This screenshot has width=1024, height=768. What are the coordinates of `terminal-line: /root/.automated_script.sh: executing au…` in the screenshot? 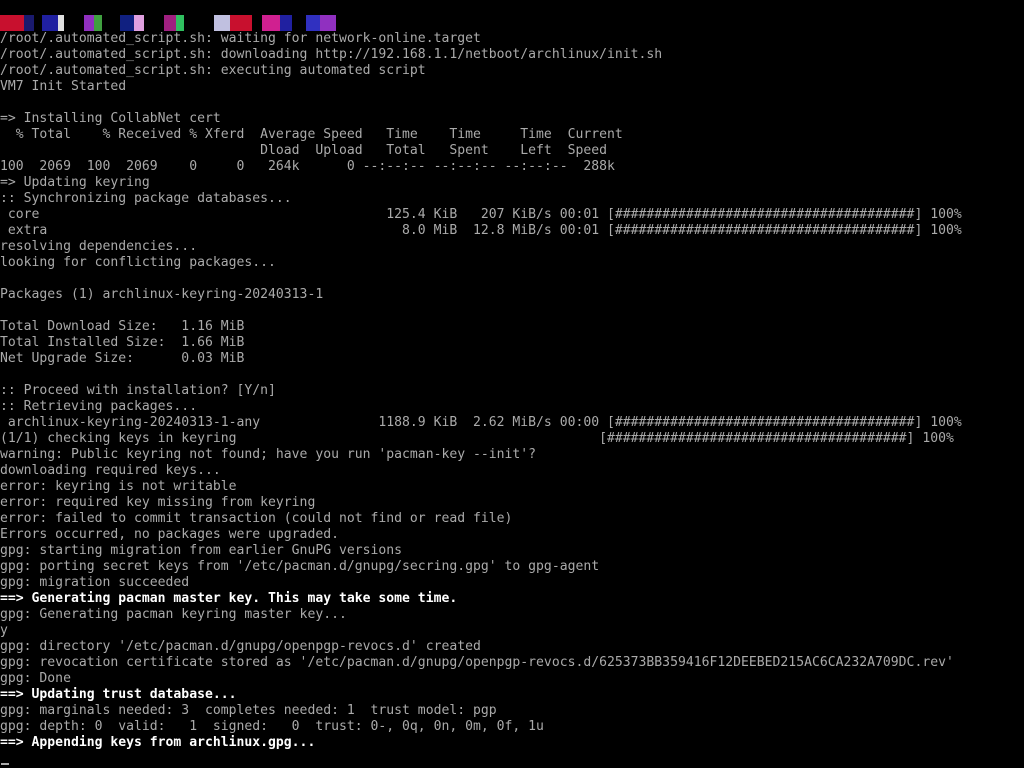 It's located at (213, 70).